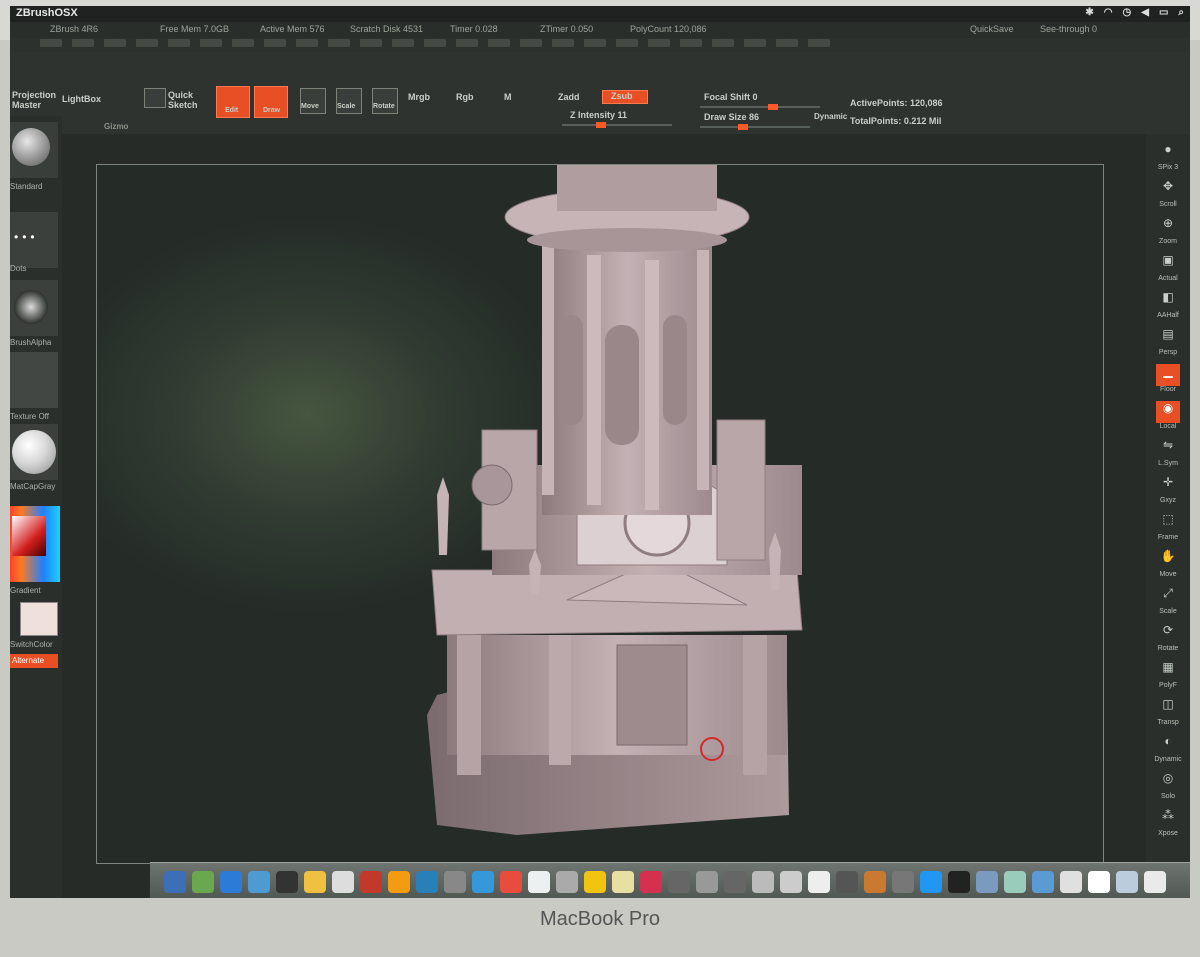 The width and height of the screenshot is (1200, 957). I want to click on floor-icon: ▁, so click(1168, 375).